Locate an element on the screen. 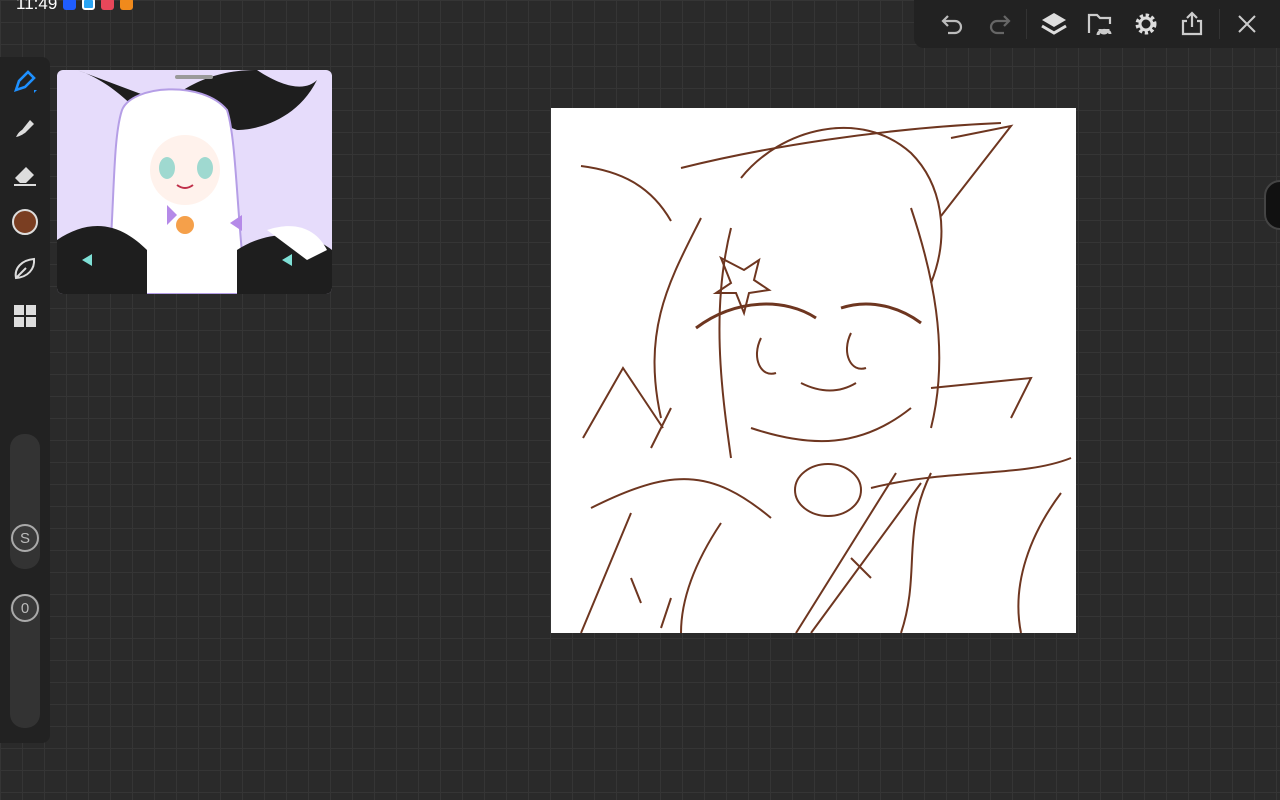 The width and height of the screenshot is (1280, 800). smudge-icon is located at coordinates (25, 128).